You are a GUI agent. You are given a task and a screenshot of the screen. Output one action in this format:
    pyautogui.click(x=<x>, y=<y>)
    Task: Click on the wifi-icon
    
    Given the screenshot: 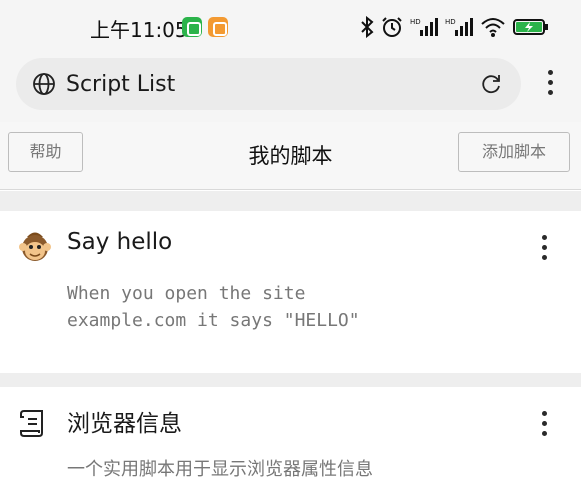 What is the action you would take?
    pyautogui.click(x=493, y=27)
    